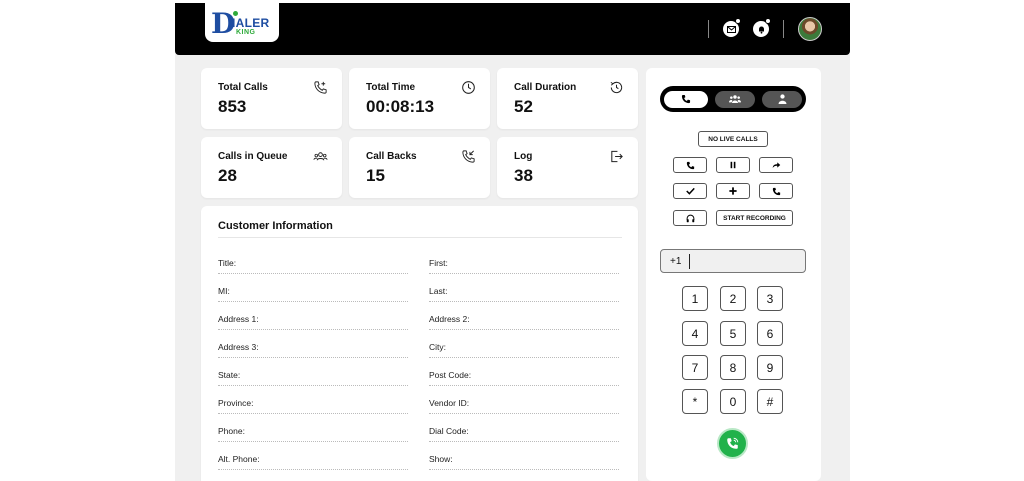  What do you see at coordinates (617, 156) in the screenshot?
I see `logout-icon` at bounding box center [617, 156].